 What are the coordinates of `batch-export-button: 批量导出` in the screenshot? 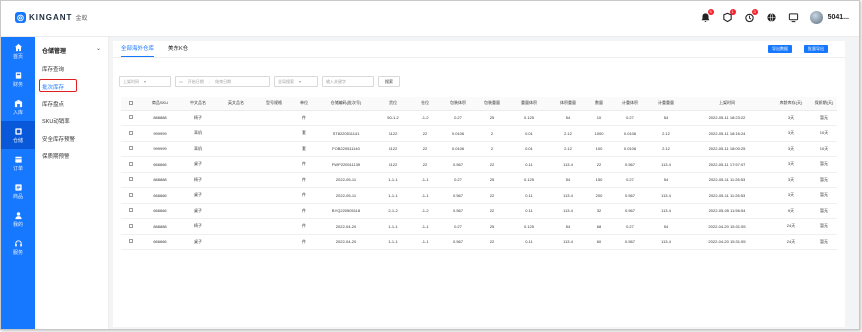 It's located at (816, 49).